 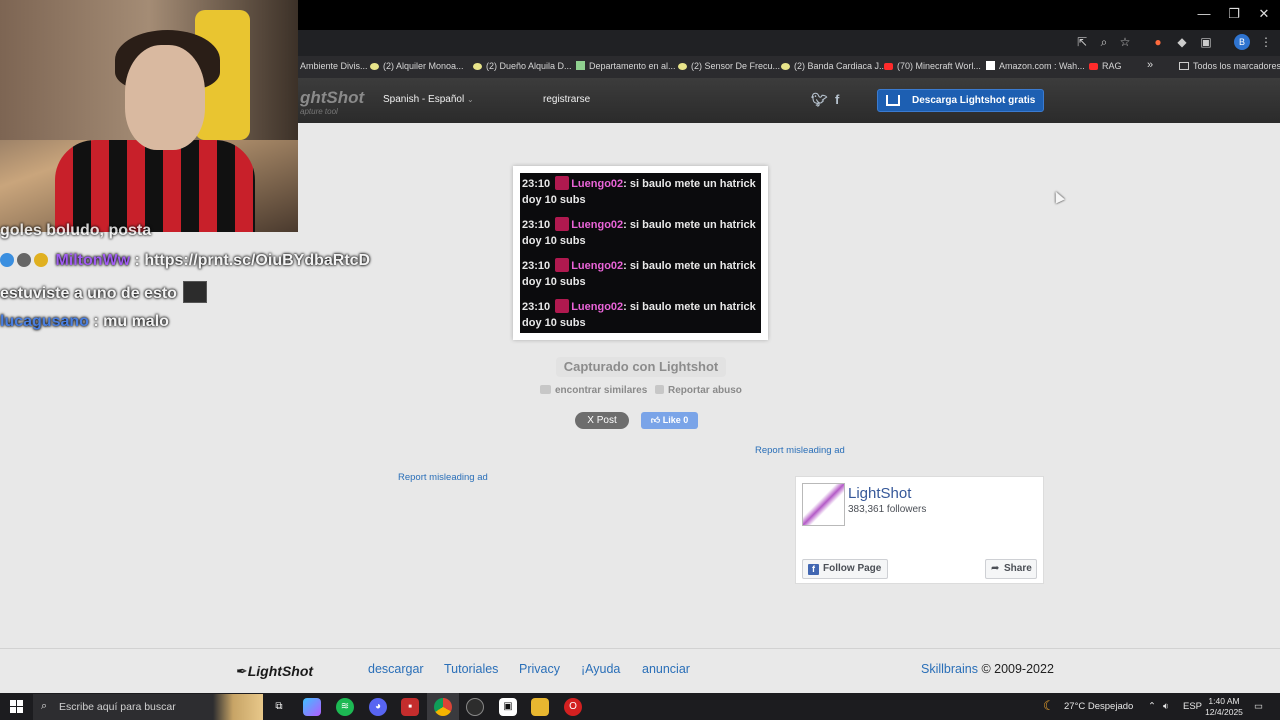 I want to click on flag-icon, so click(x=659, y=389).